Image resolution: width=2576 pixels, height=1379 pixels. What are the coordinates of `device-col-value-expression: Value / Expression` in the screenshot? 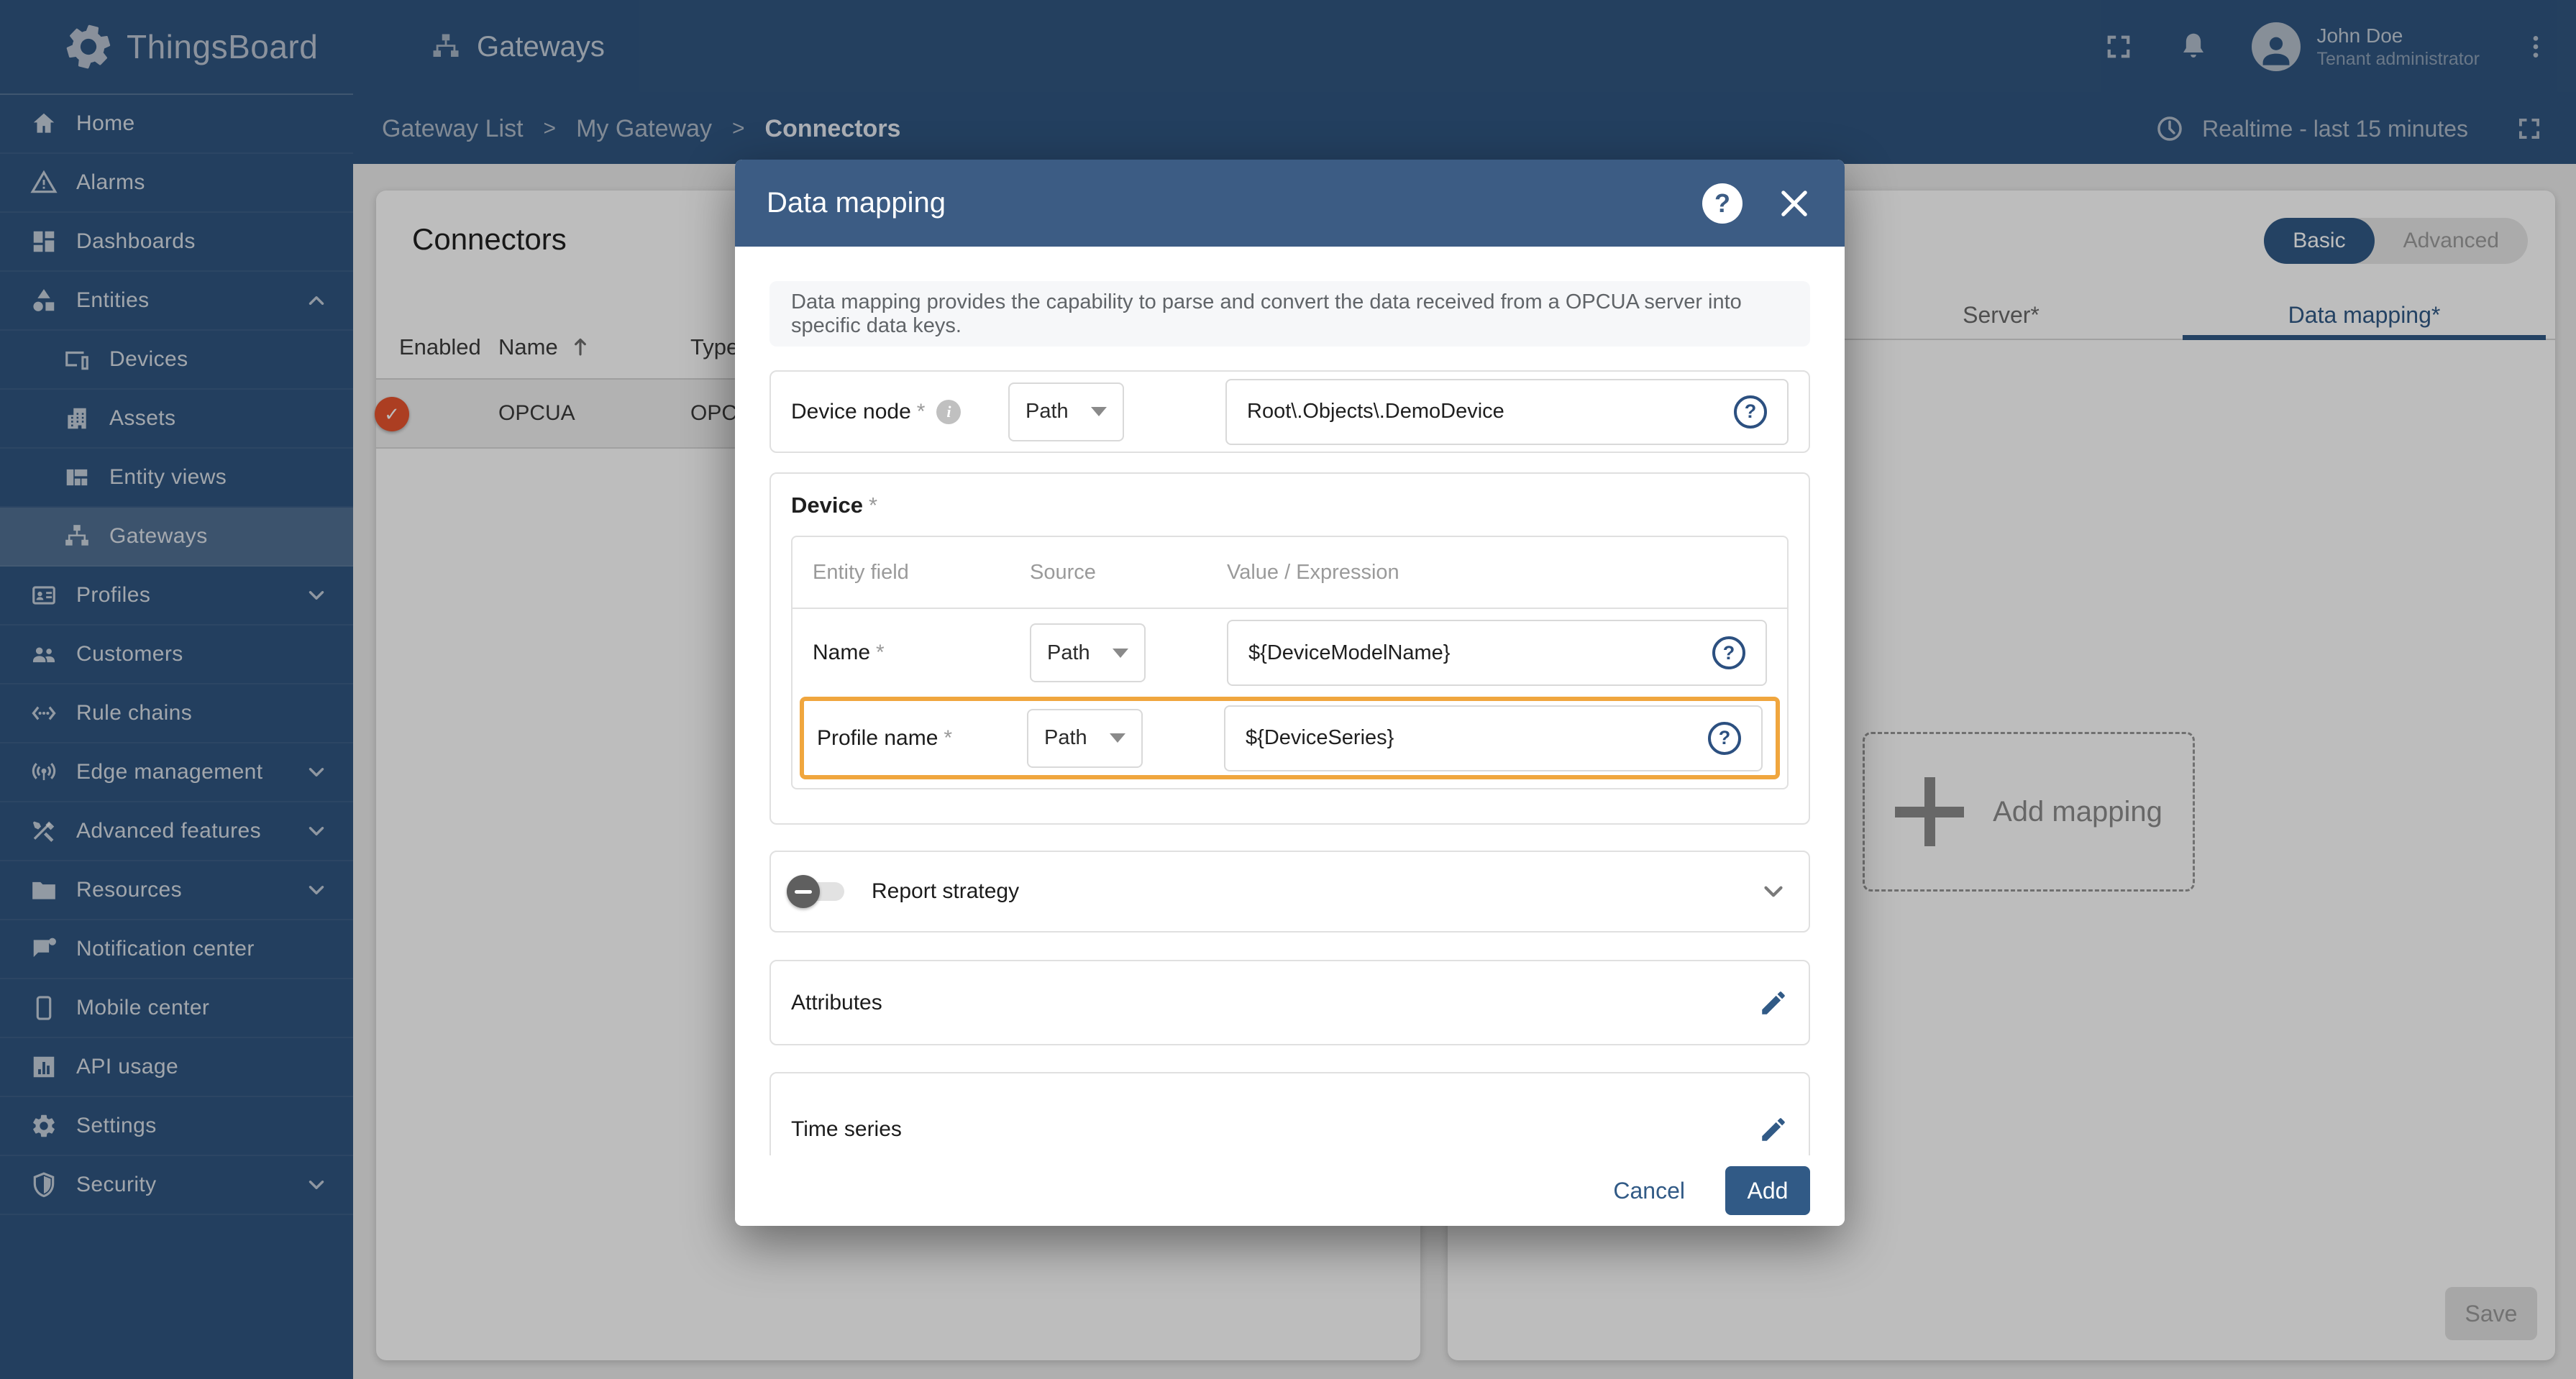 It's located at (1313, 572).